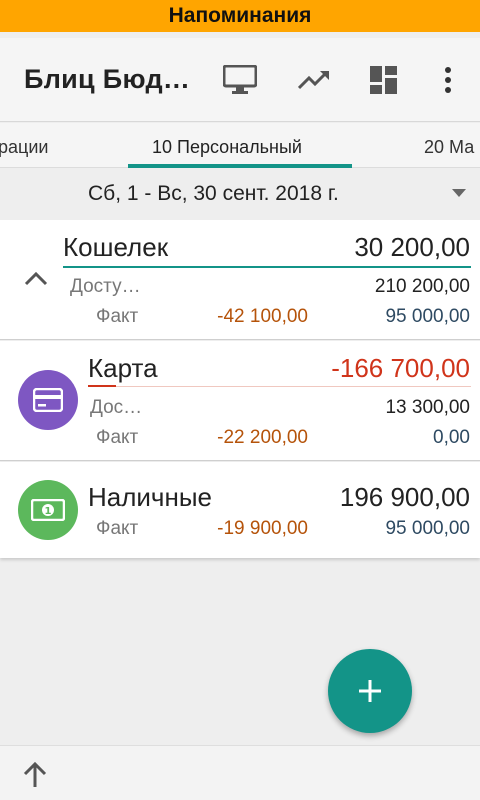  I want to click on dashboard-icon, so click(384, 80).